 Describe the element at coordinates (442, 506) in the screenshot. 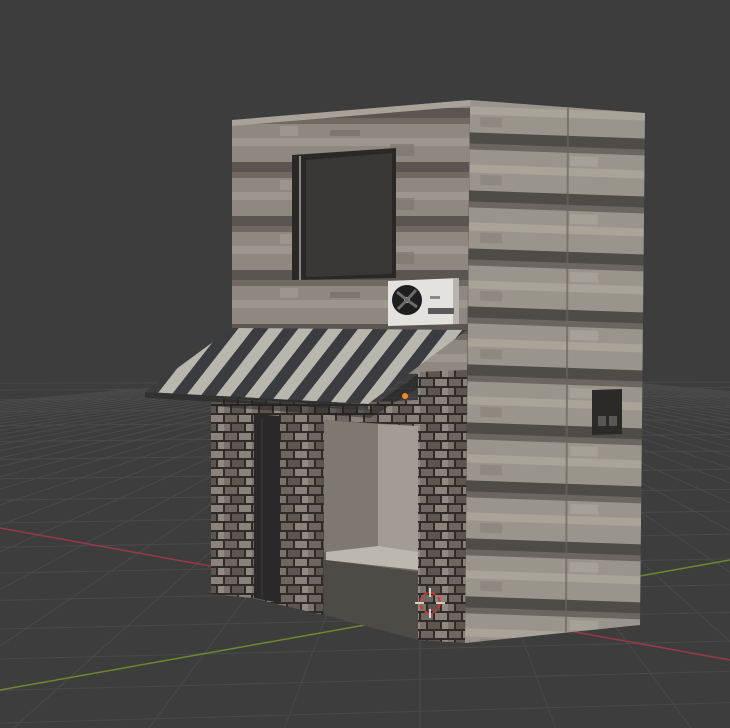

I see `right-brick-pillar` at that location.